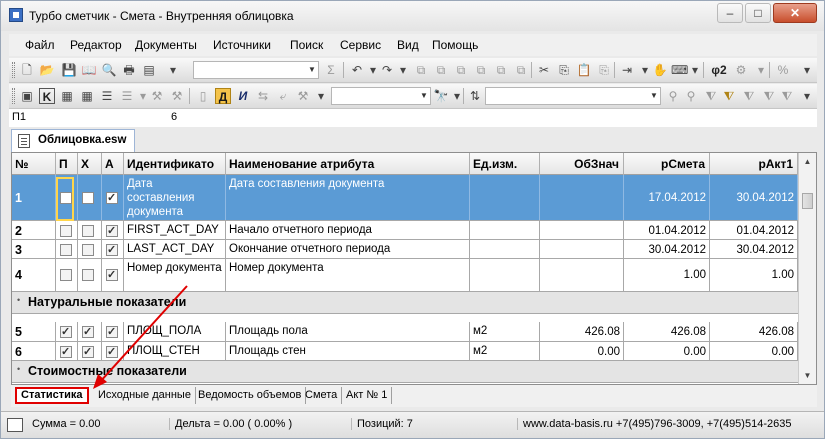 Image resolution: width=825 pixels, height=439 pixels. Describe the element at coordinates (283, 96) in the screenshot. I see `wrap-icon: ⤶` at that location.